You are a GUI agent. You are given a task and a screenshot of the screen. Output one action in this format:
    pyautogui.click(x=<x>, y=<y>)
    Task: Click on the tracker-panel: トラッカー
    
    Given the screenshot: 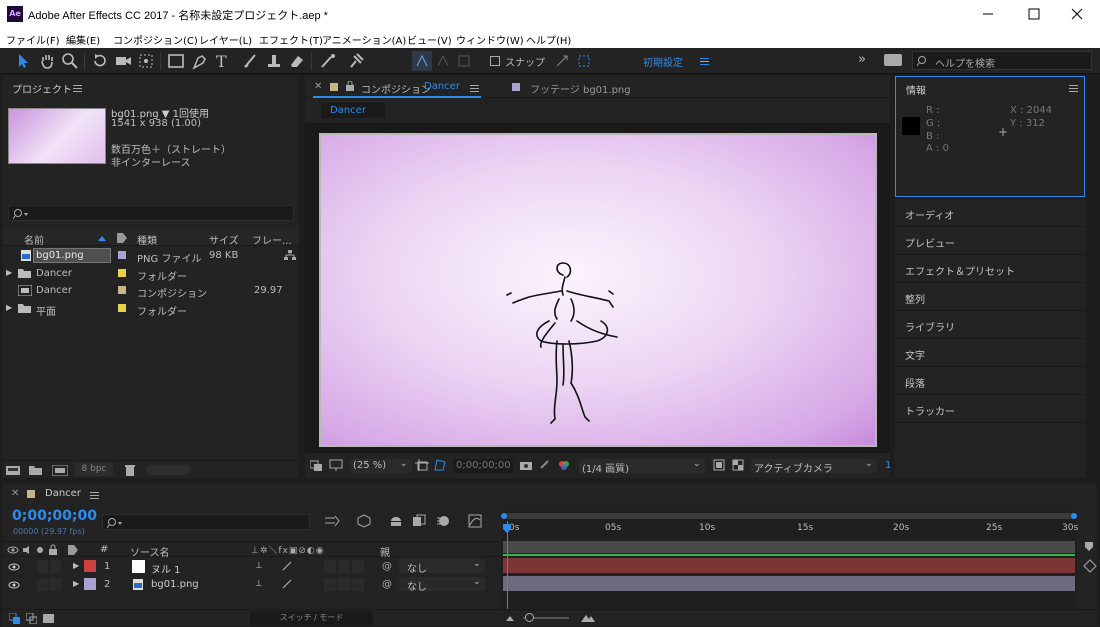 What is the action you would take?
    pyautogui.click(x=990, y=409)
    